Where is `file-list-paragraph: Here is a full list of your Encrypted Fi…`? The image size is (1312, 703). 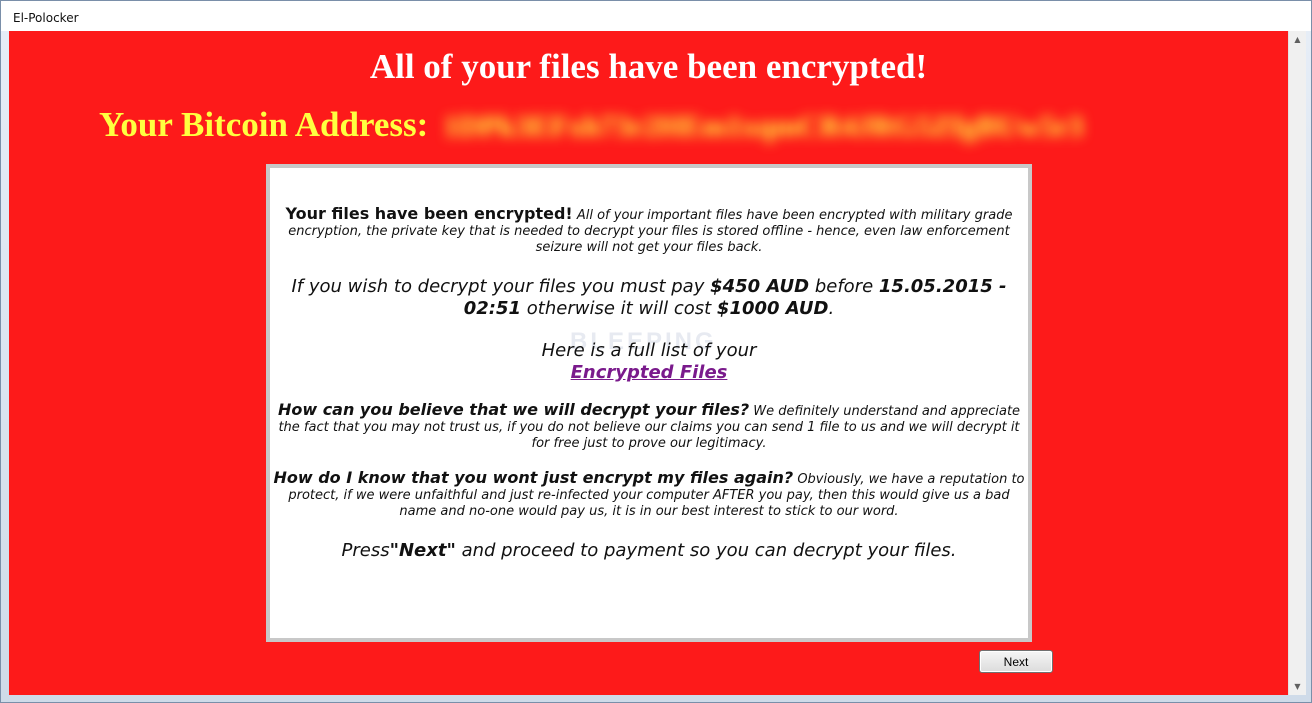 file-list-paragraph: Here is a full list of your Encrypted Fi… is located at coordinates (649, 362).